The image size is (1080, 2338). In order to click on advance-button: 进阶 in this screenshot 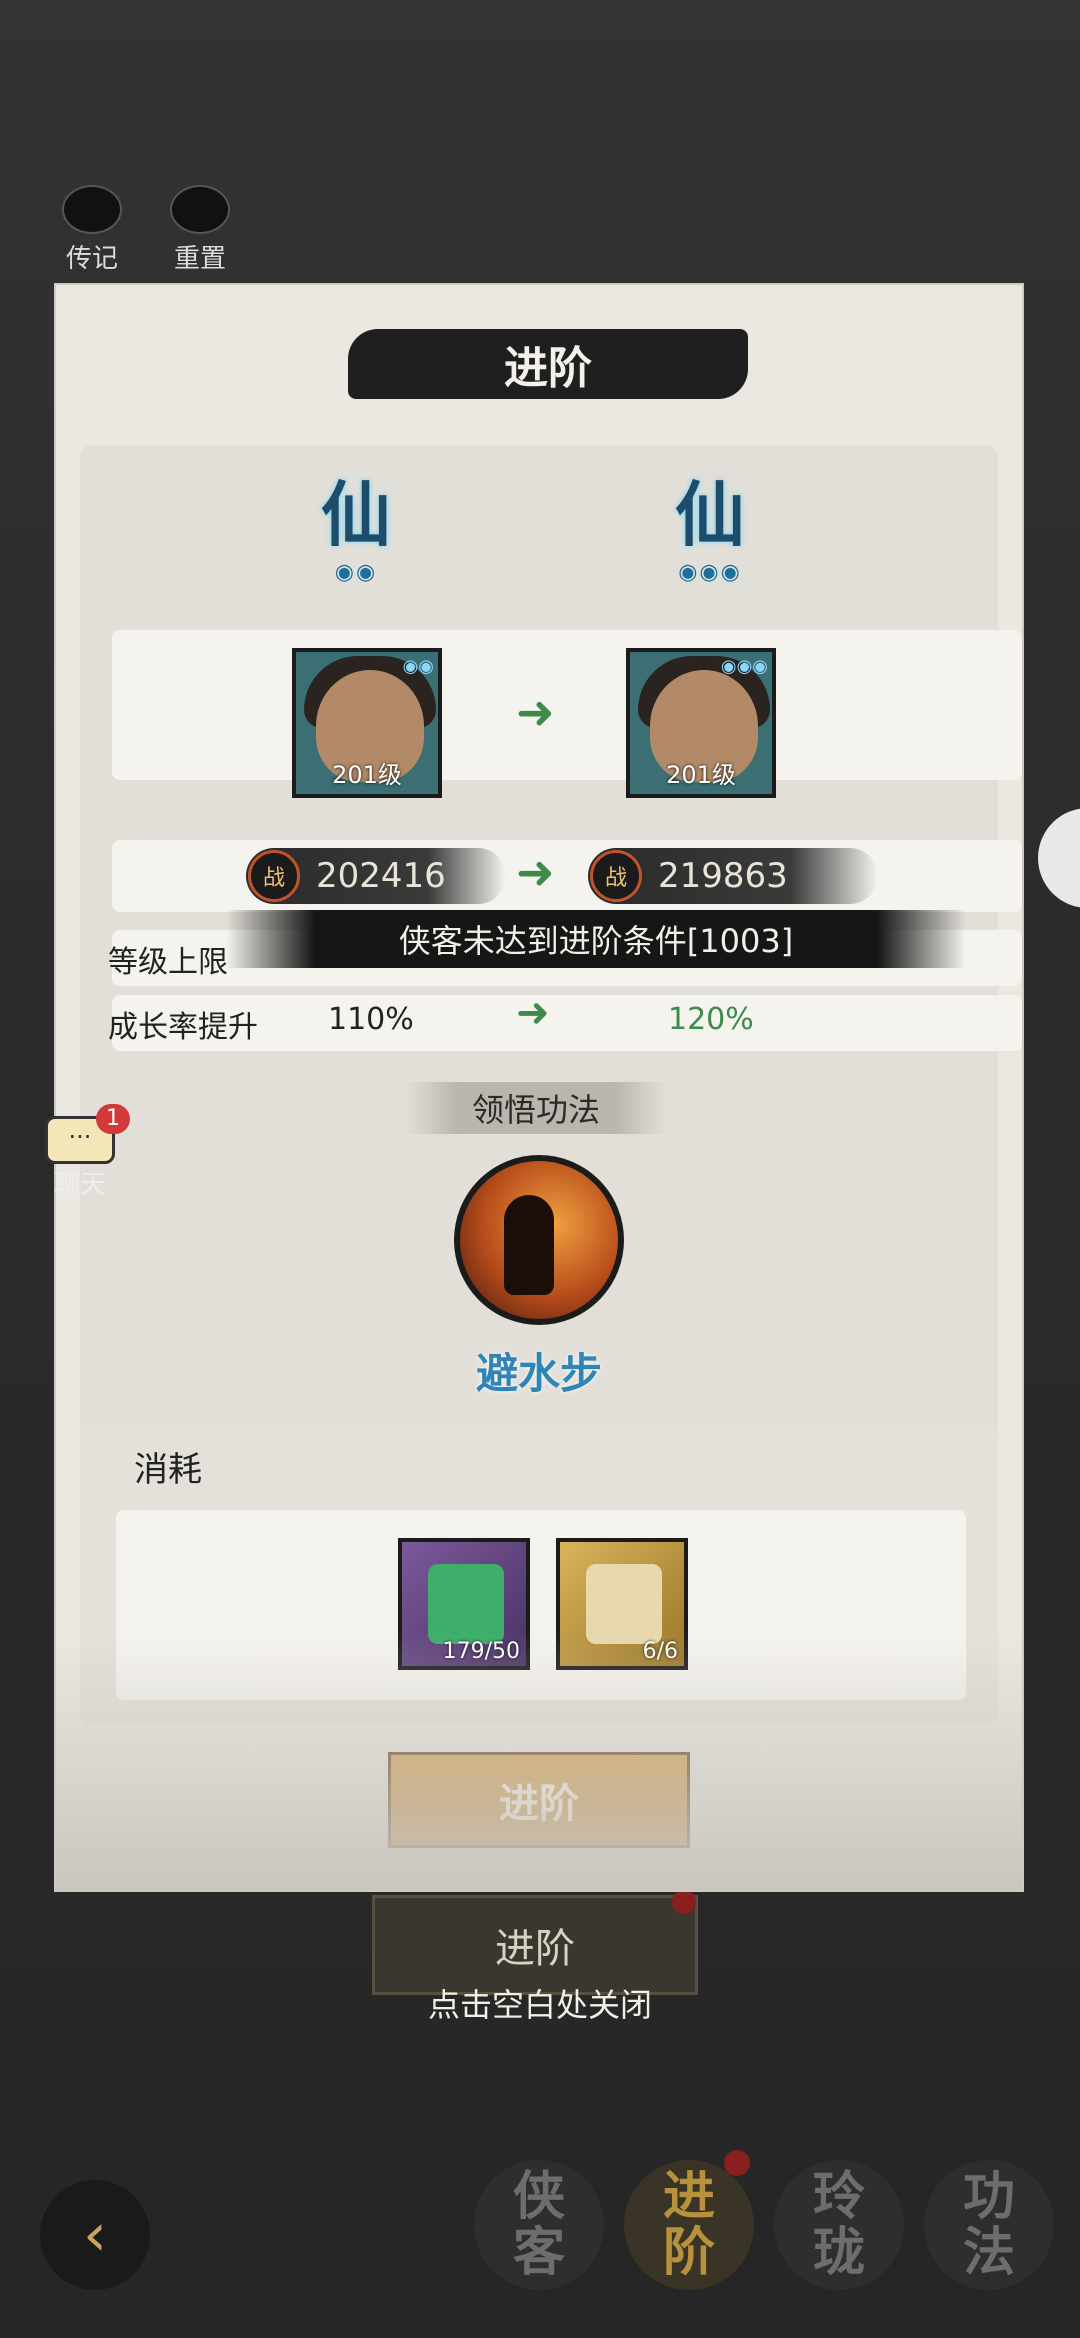, I will do `click(539, 1800)`.